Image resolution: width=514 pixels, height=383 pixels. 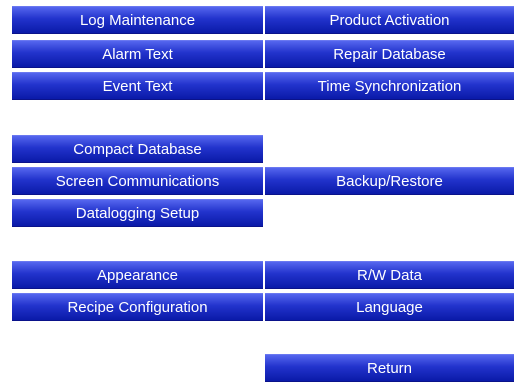 I want to click on product-activation-button: Product Activation, so click(x=389, y=20).